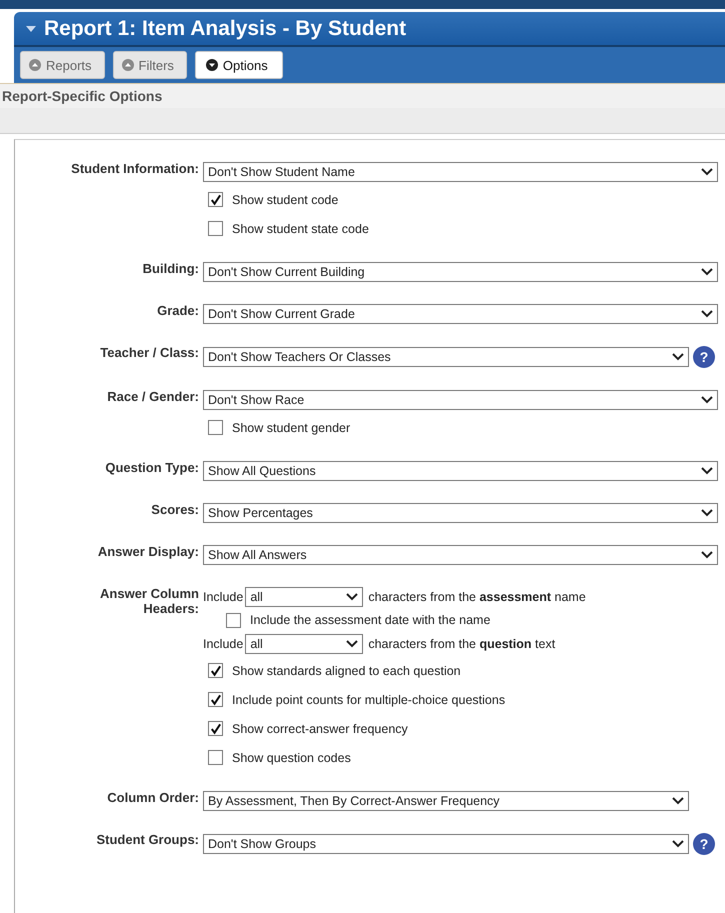 This screenshot has height=913, width=725. What do you see at coordinates (460, 555) in the screenshot?
I see `dropdown: Show All Answers` at bounding box center [460, 555].